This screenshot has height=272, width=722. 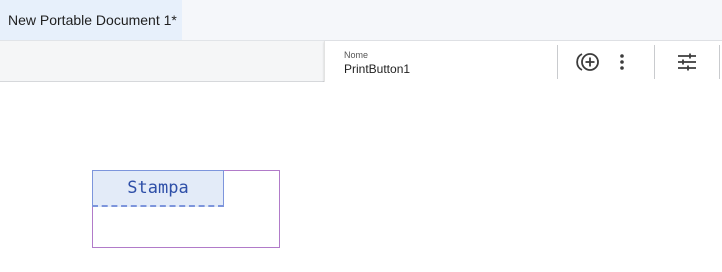 I want to click on name-field: Nome PrintButton1, so click(x=449, y=64).